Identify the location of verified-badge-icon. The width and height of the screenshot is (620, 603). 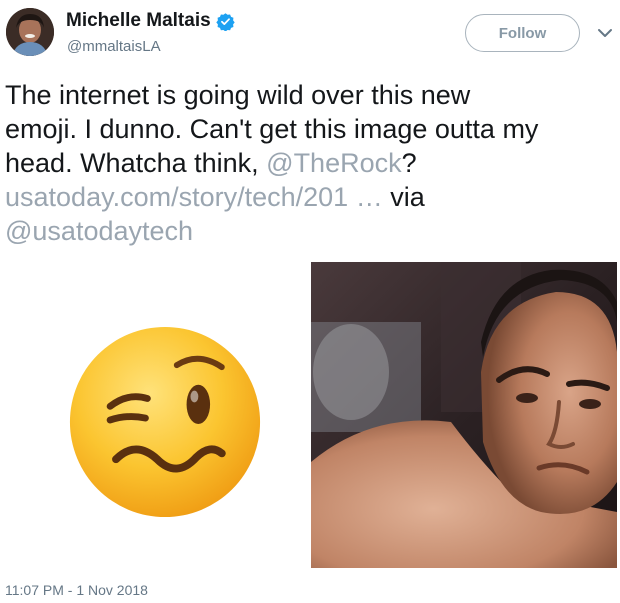
(225, 21).